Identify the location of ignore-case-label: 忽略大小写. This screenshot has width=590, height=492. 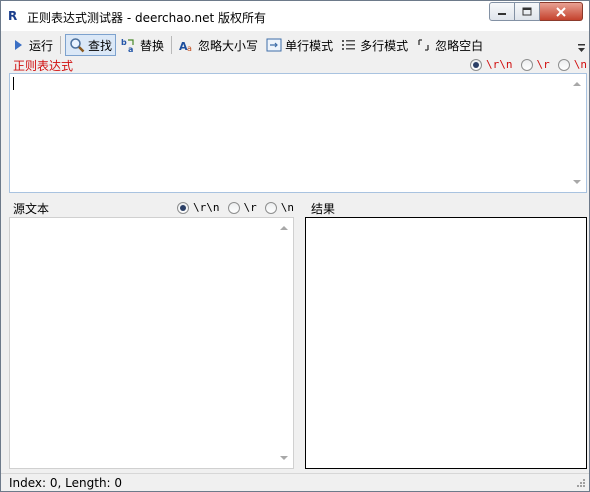
(228, 45).